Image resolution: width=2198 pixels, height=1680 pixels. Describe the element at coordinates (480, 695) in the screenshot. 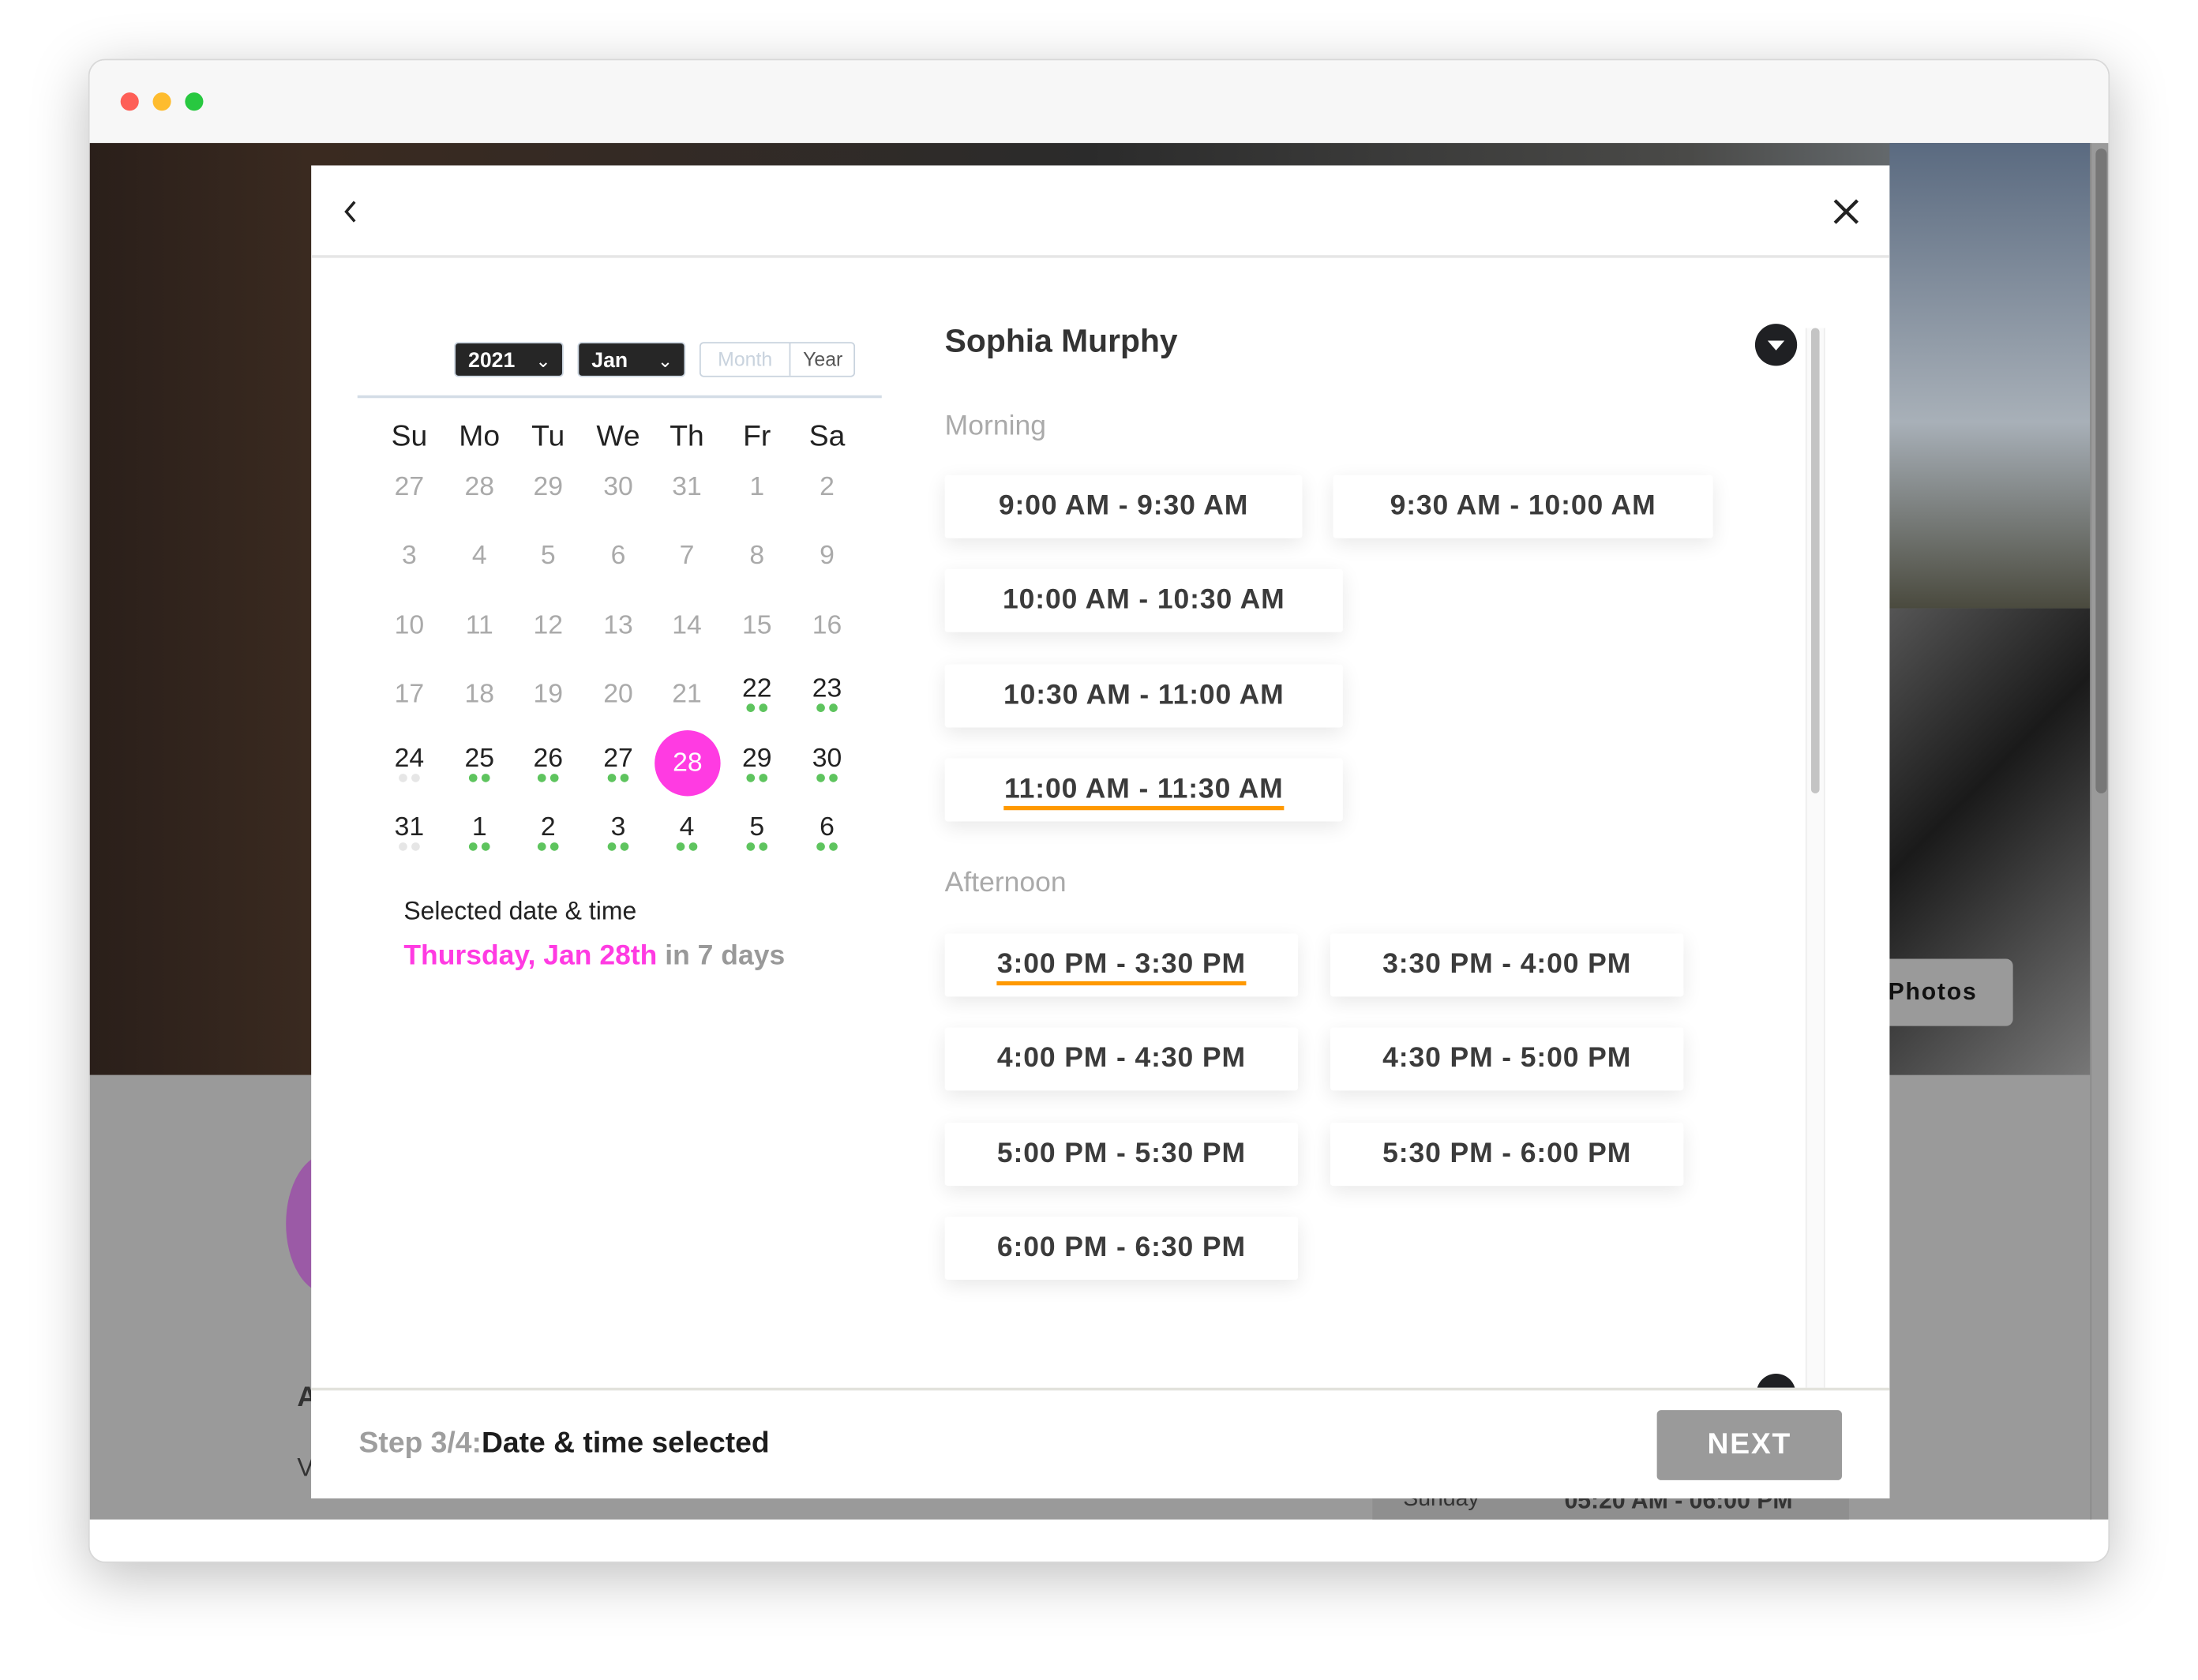

I see `calendar-day: 18` at that location.